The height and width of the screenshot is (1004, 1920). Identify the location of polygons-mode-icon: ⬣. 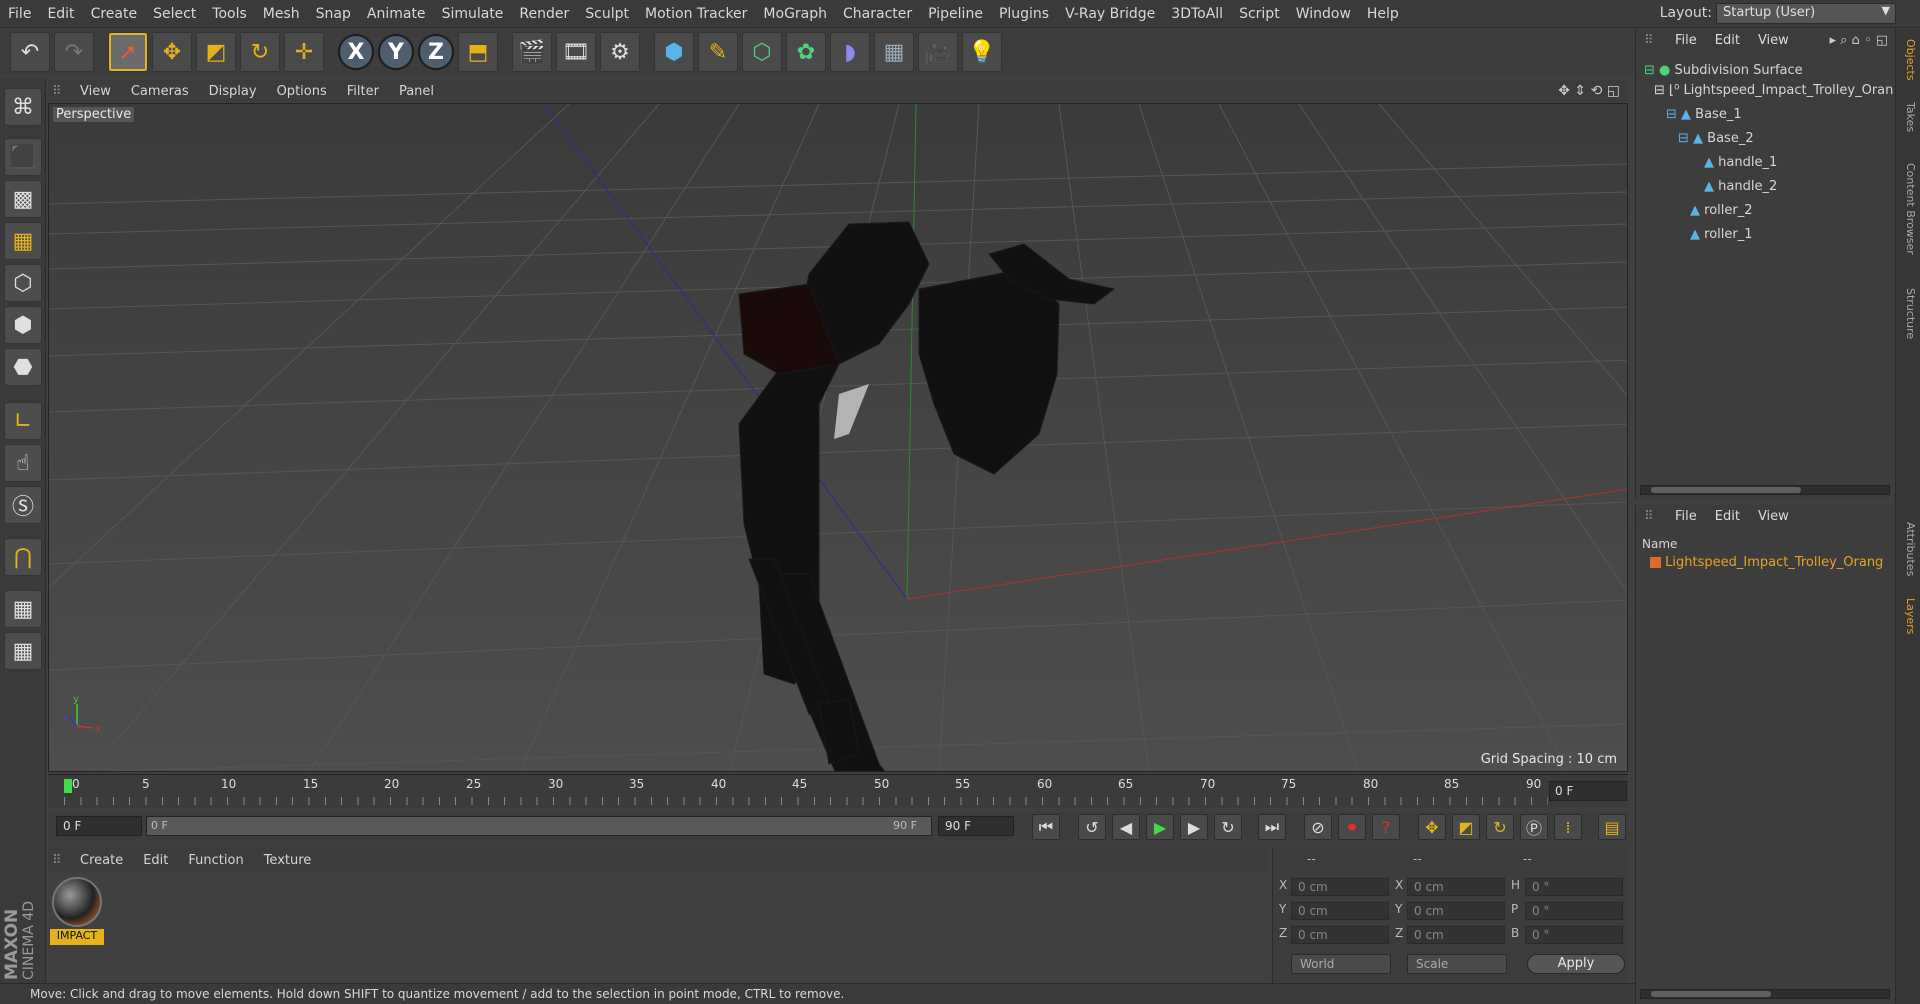
(23, 367).